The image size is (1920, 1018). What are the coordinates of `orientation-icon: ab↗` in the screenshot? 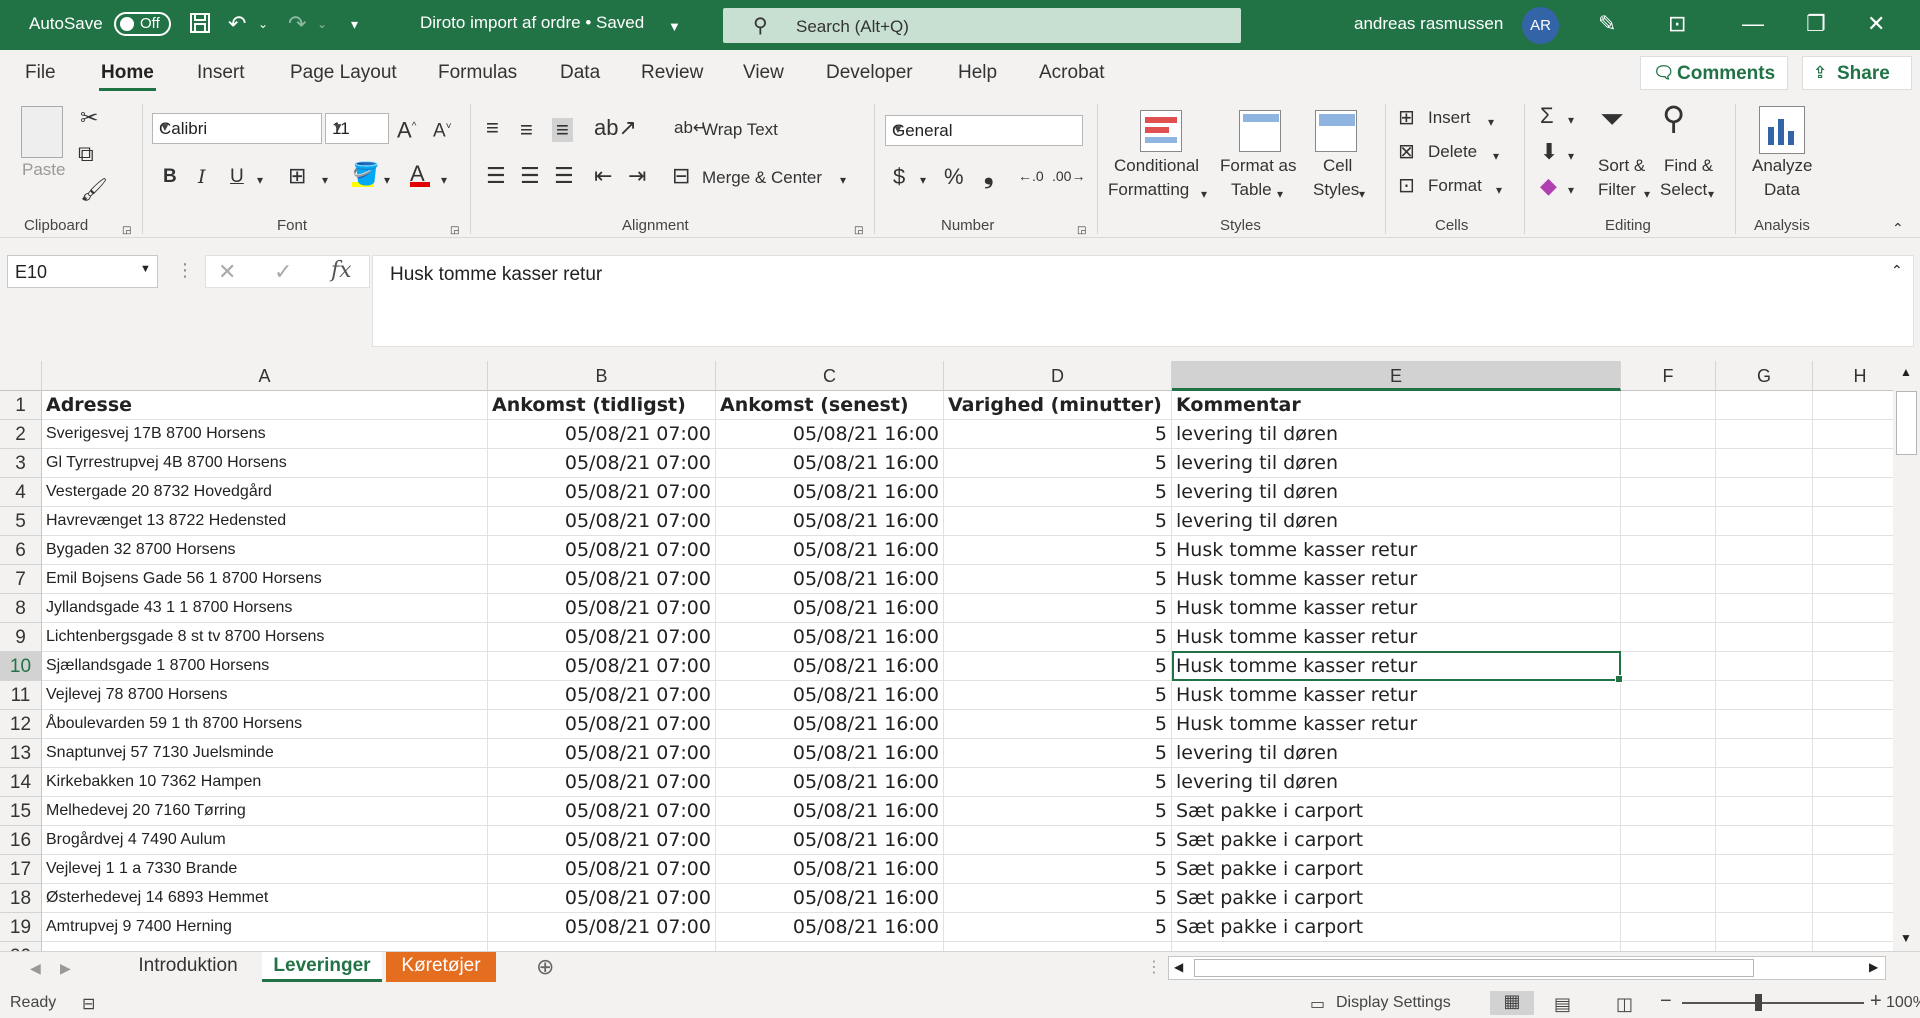 It's located at (615, 128).